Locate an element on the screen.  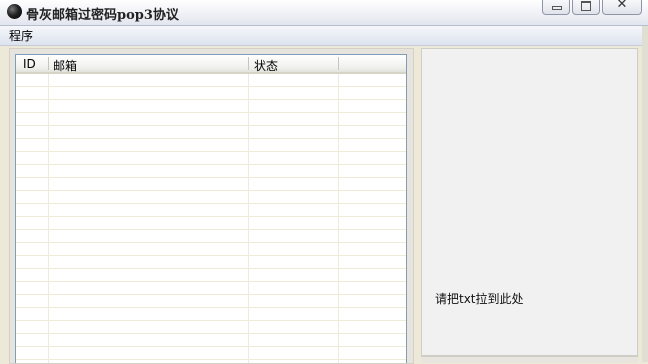
maximize-icon is located at coordinates (586, 6).